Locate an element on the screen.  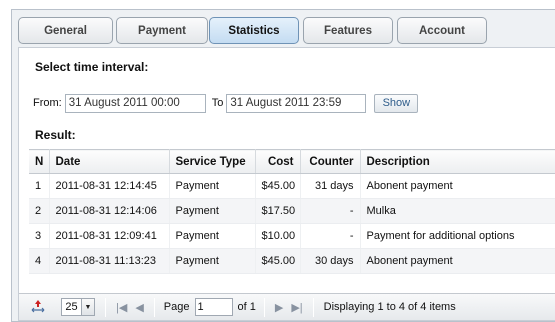
cell-cost: $10.00 is located at coordinates (278, 236).